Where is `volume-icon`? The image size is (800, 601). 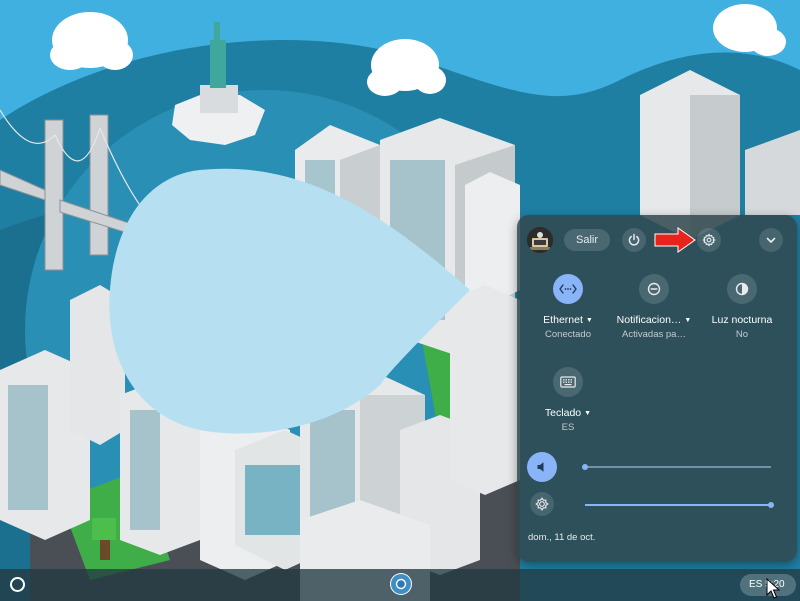
volume-icon is located at coordinates (540, 467).